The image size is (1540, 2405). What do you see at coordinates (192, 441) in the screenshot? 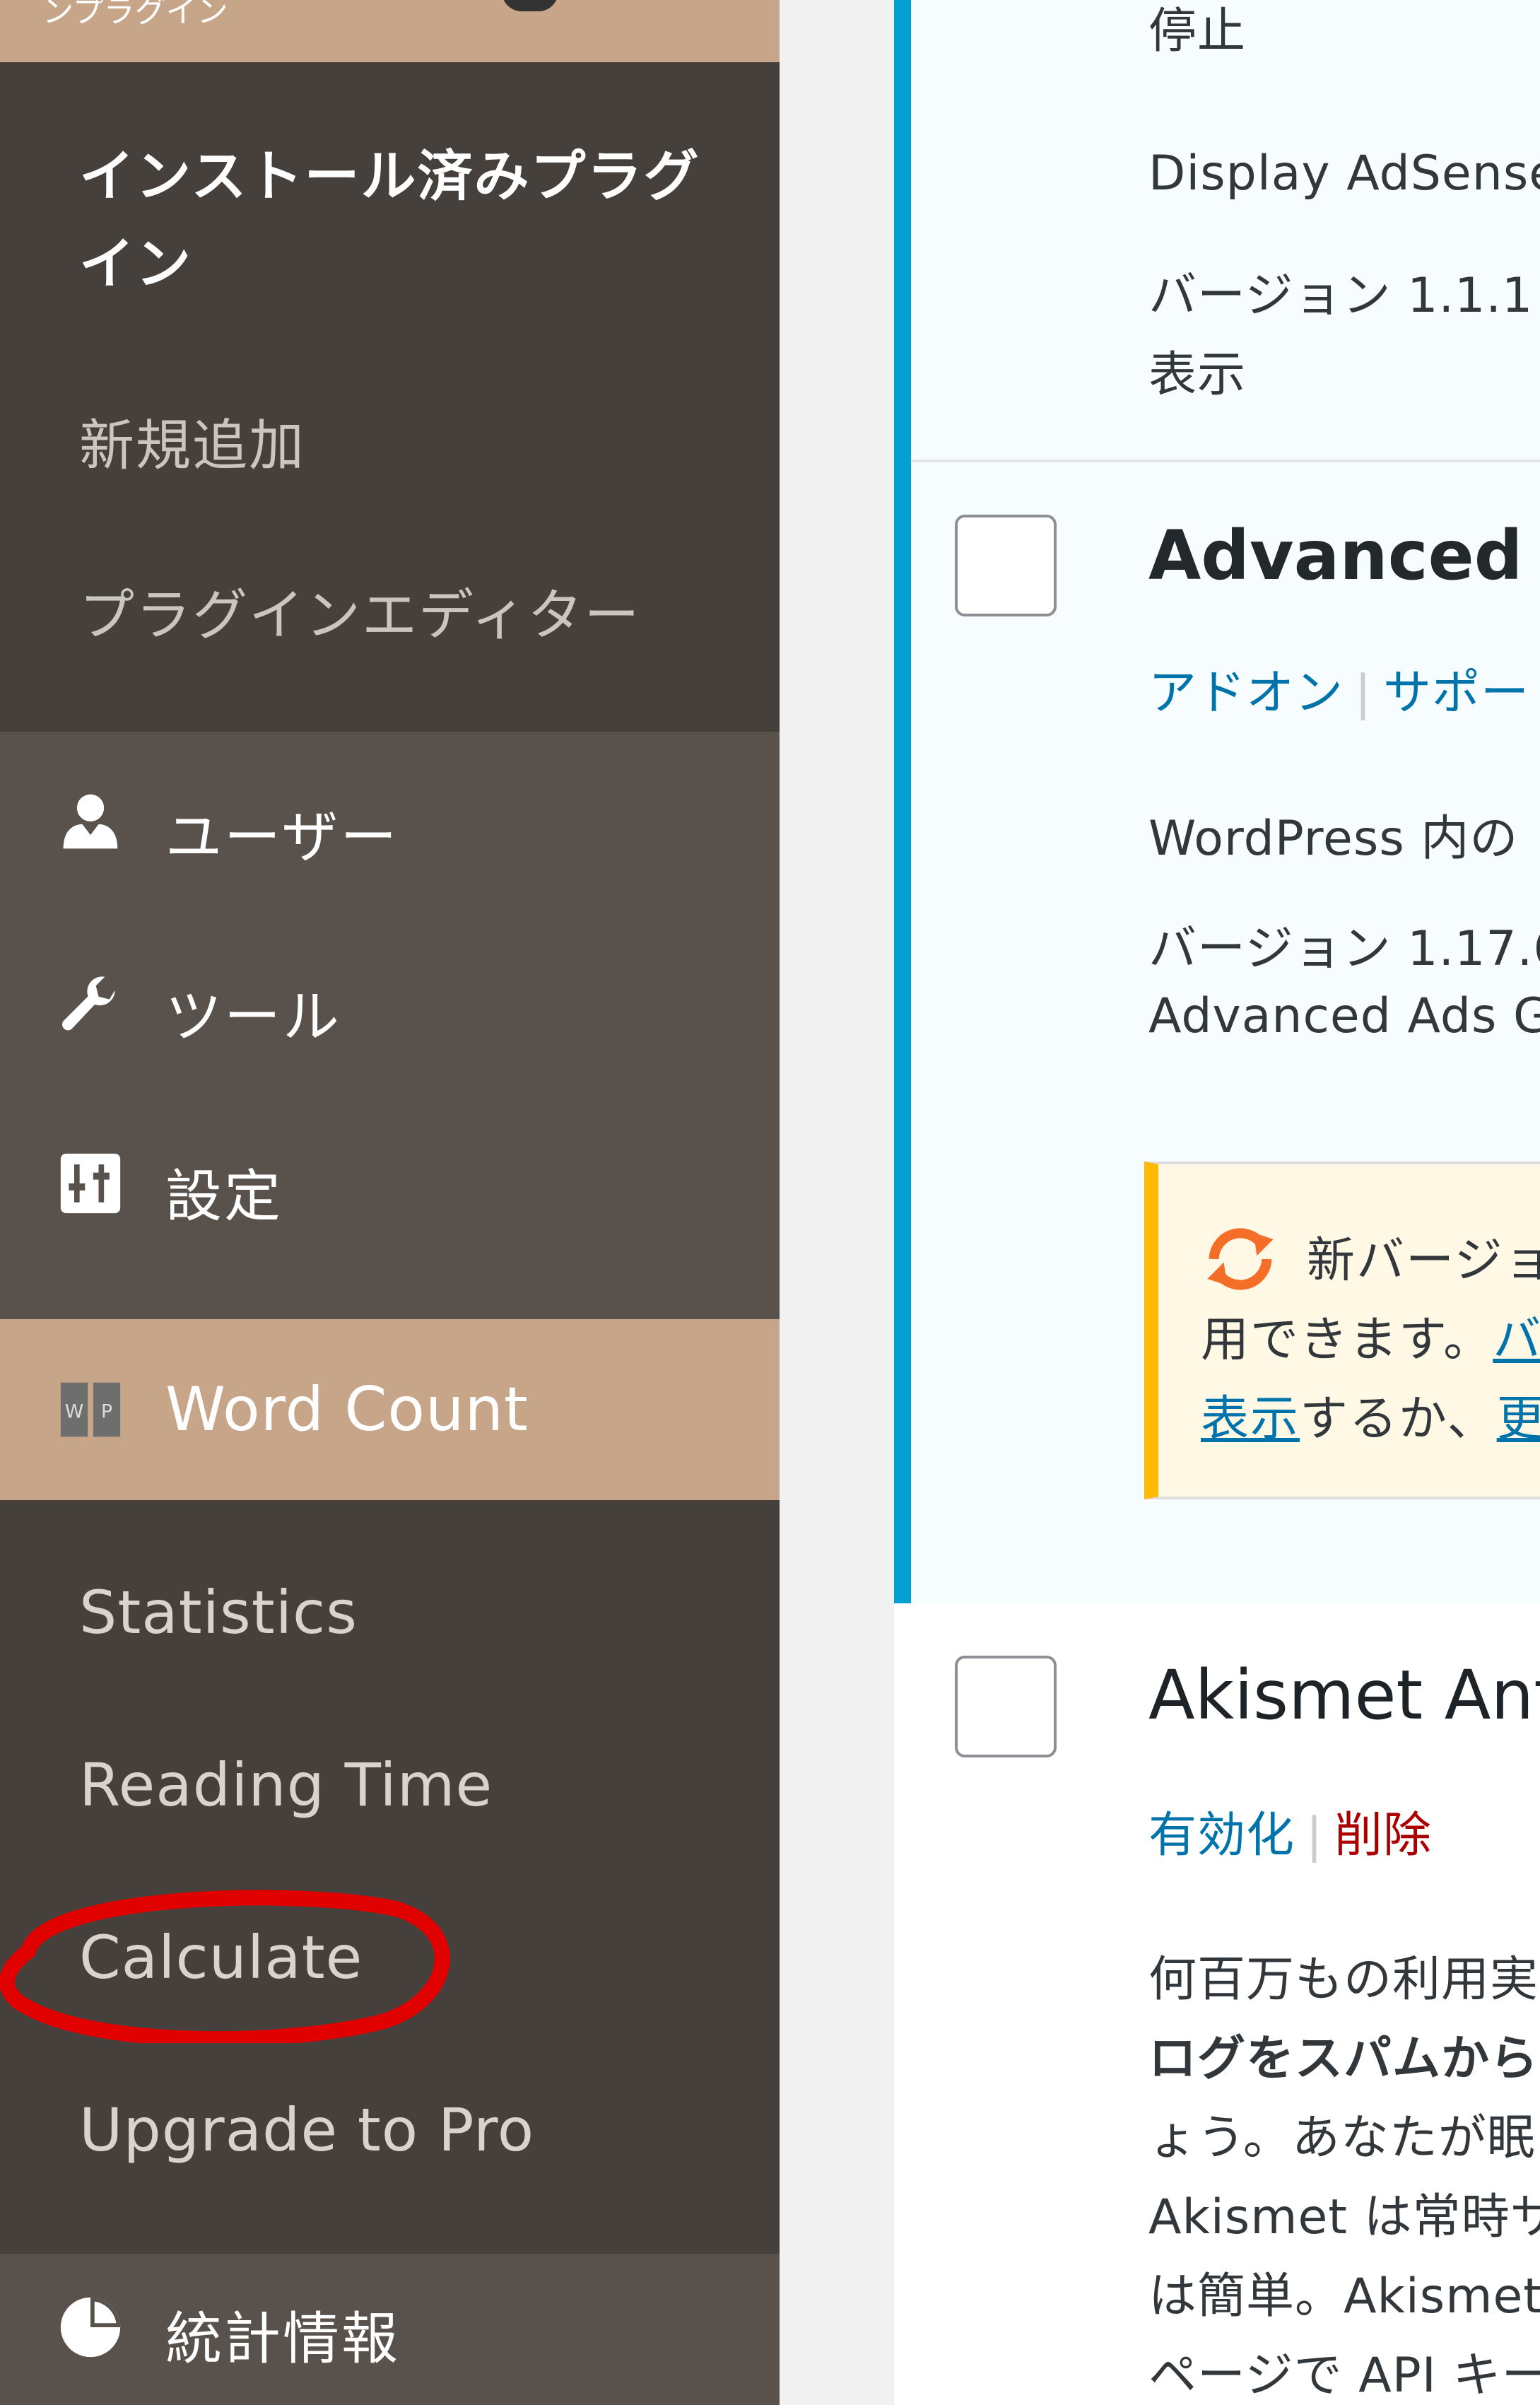
I see `submenu-add-new: 新規追加` at bounding box center [192, 441].